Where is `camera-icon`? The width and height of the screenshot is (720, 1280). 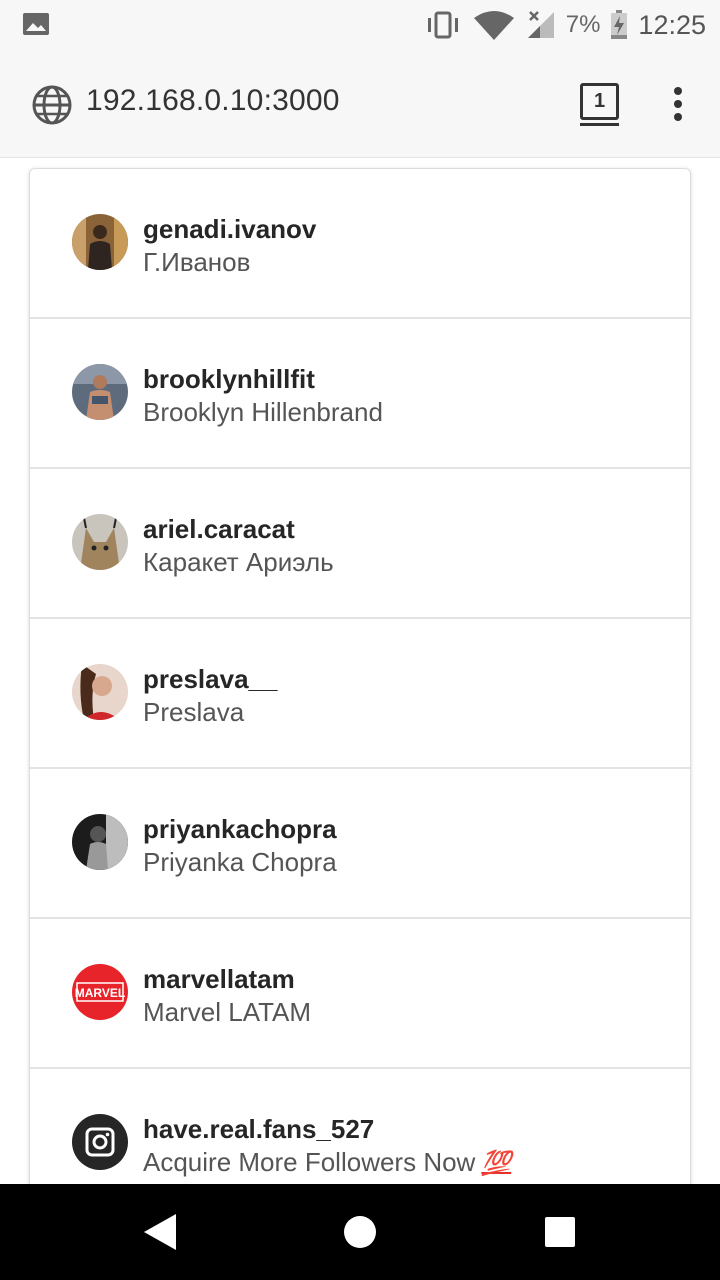 camera-icon is located at coordinates (100, 1142).